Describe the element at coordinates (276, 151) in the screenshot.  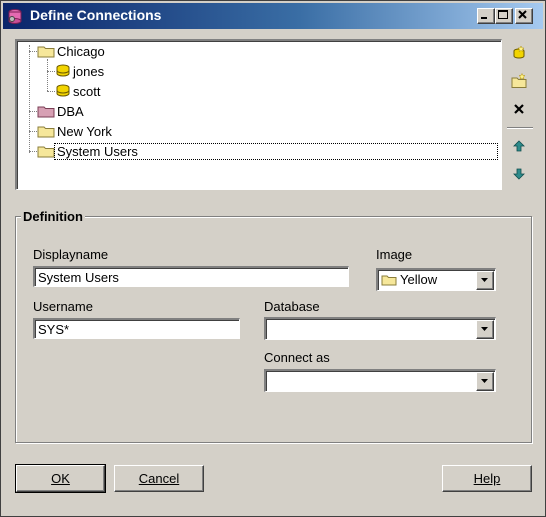
I see `tree-node-label: System Users` at that location.